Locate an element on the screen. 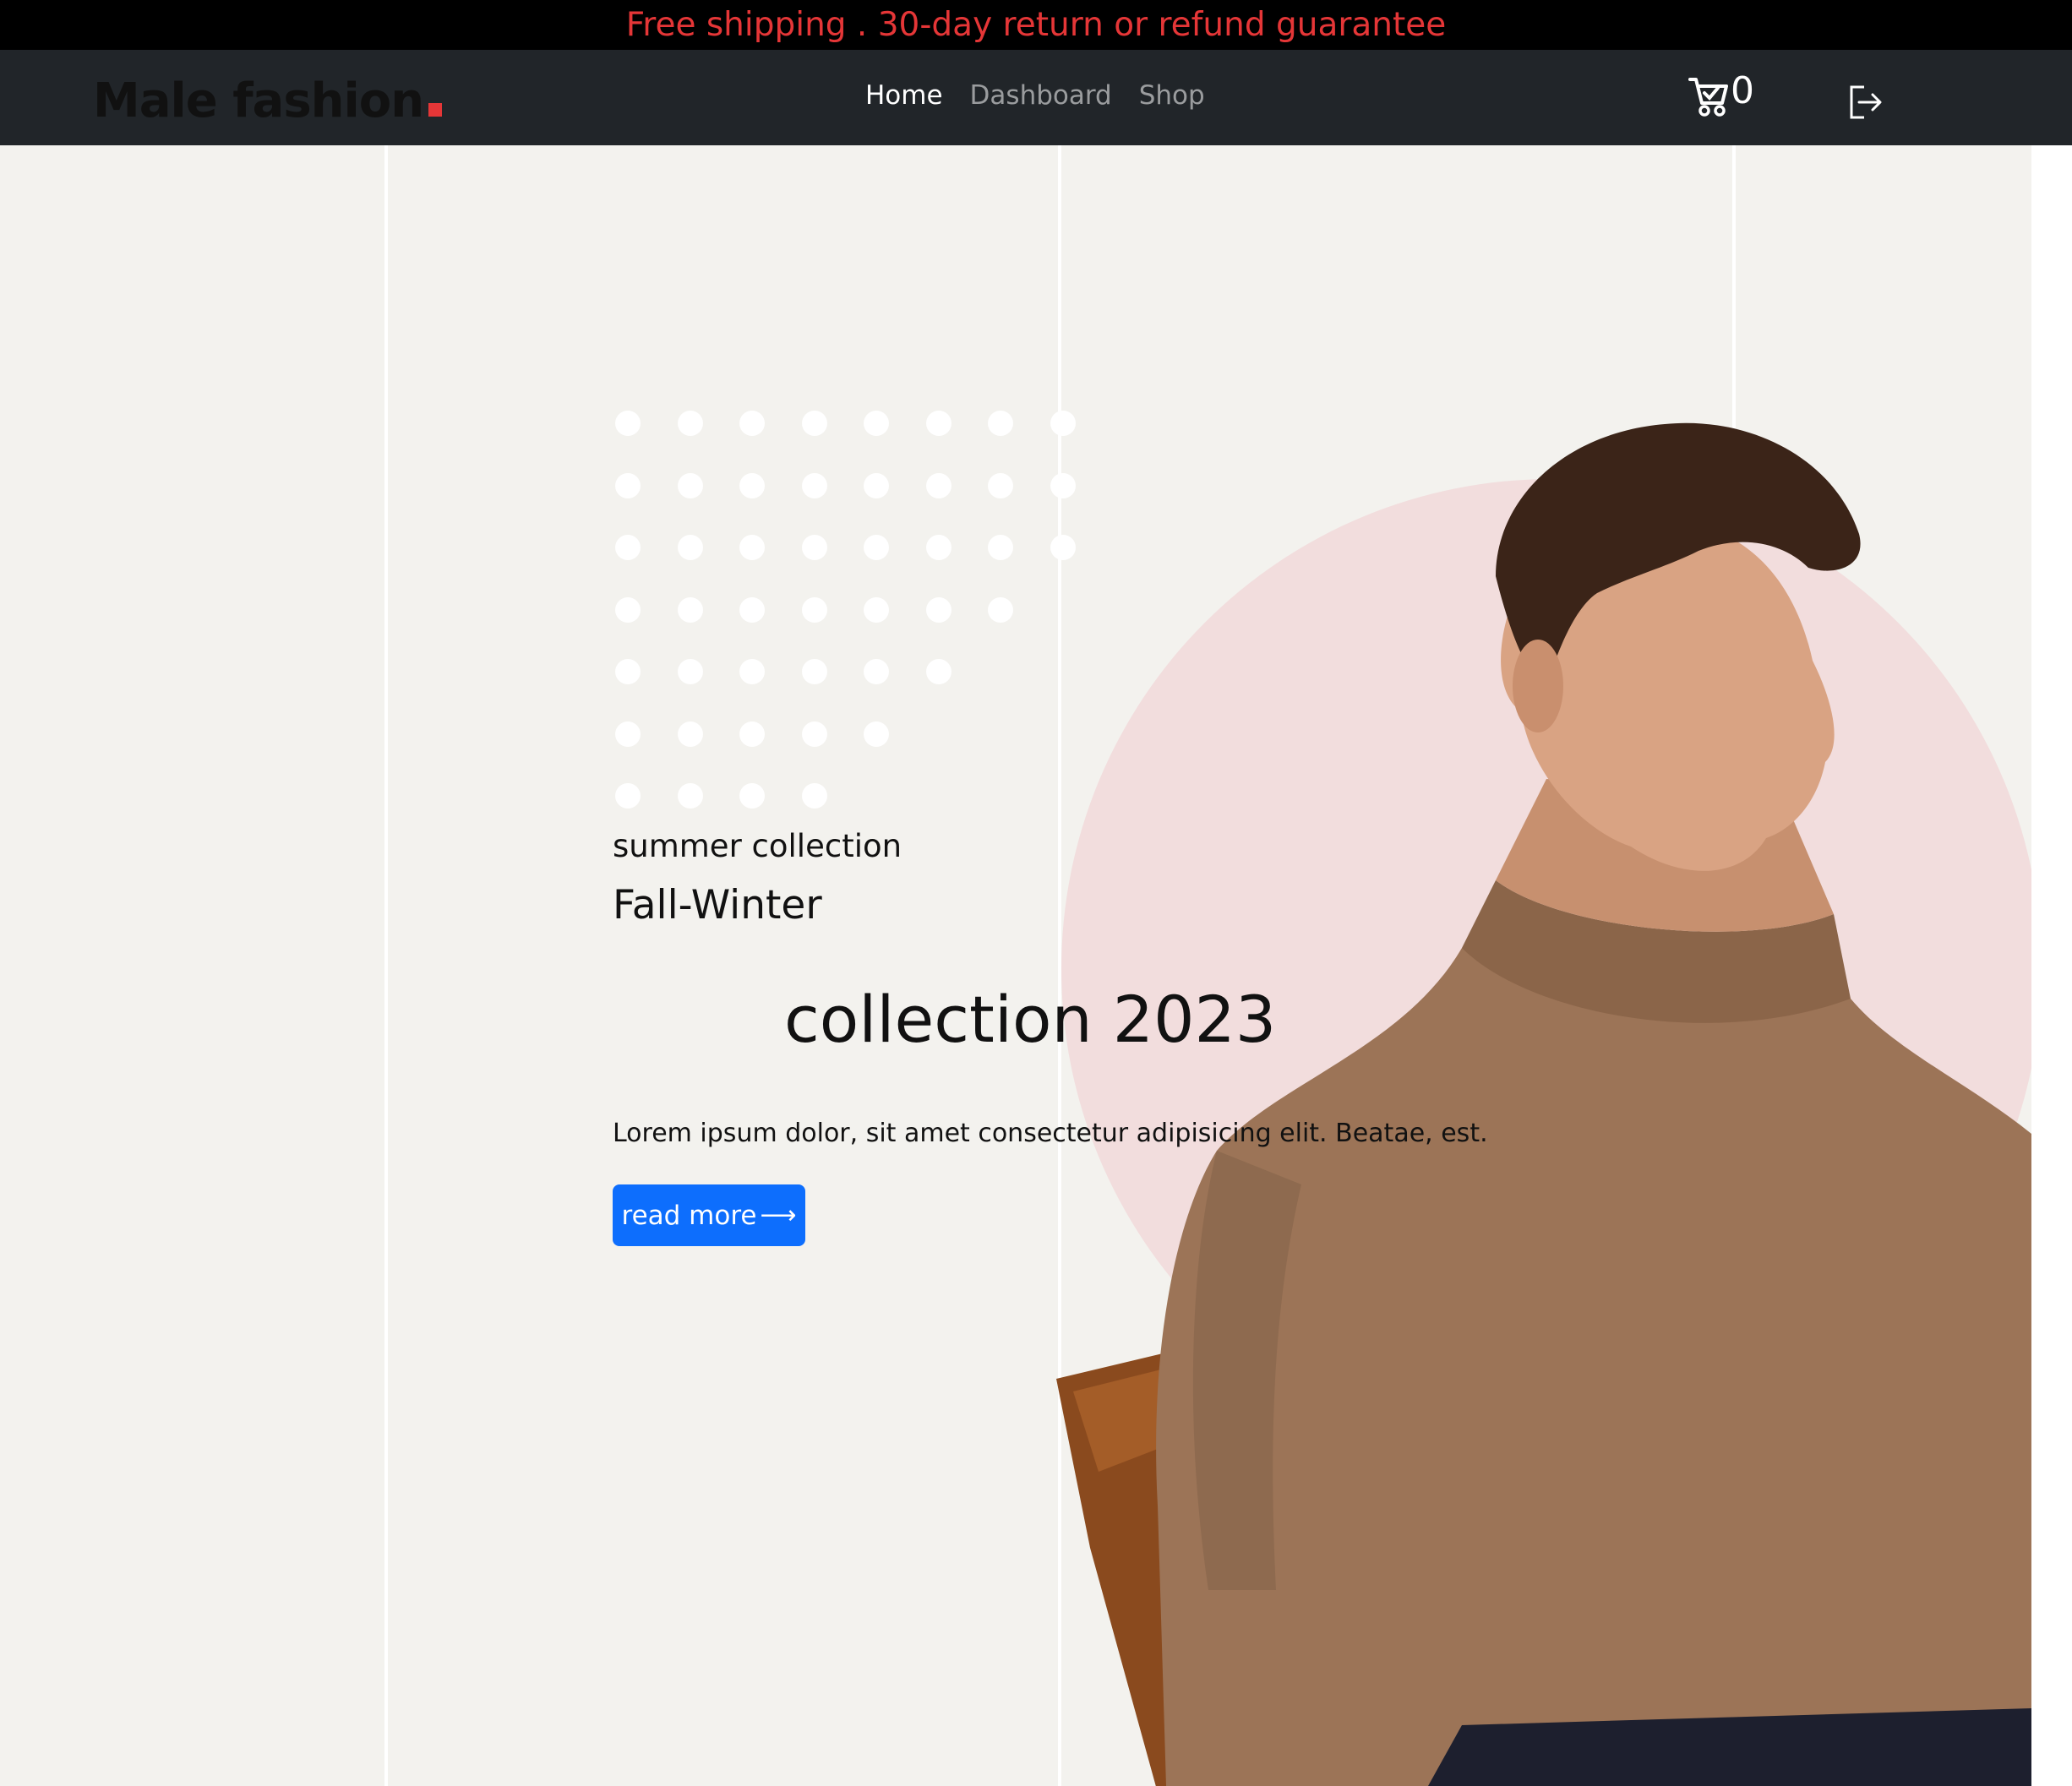  brand-logo: Male fashion is located at coordinates (268, 101).